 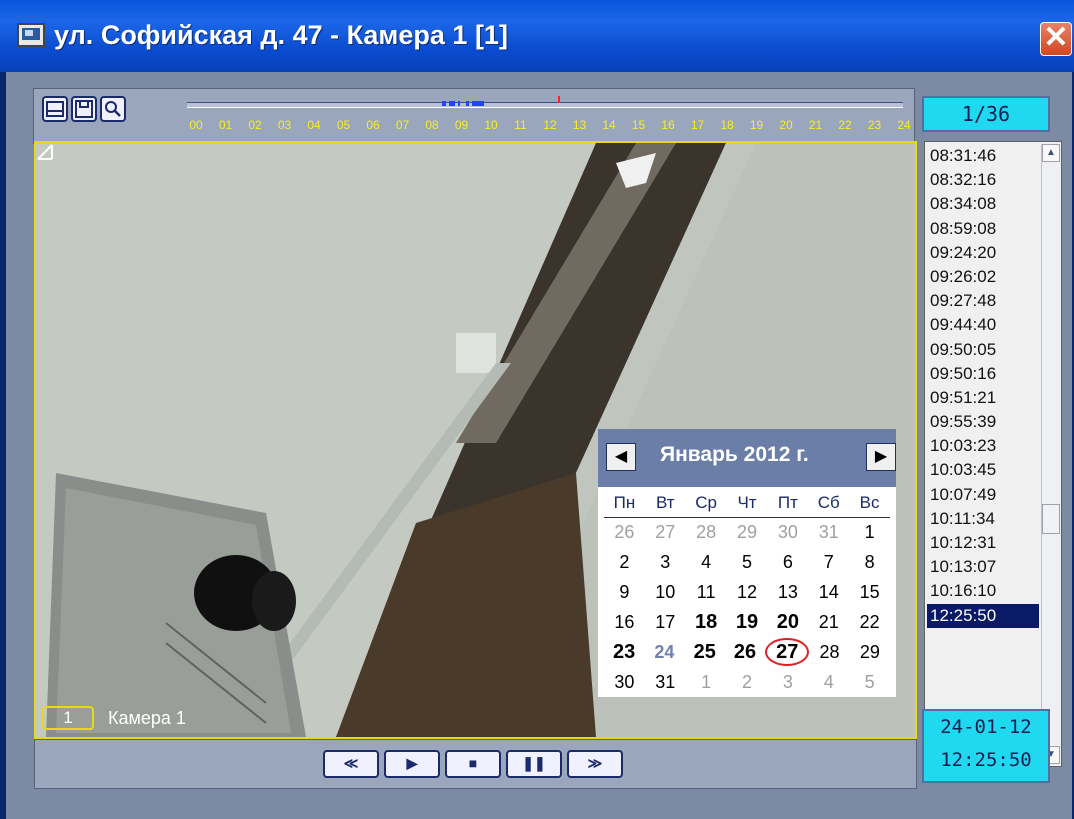 What do you see at coordinates (113, 109) in the screenshot?
I see `zoom-button` at bounding box center [113, 109].